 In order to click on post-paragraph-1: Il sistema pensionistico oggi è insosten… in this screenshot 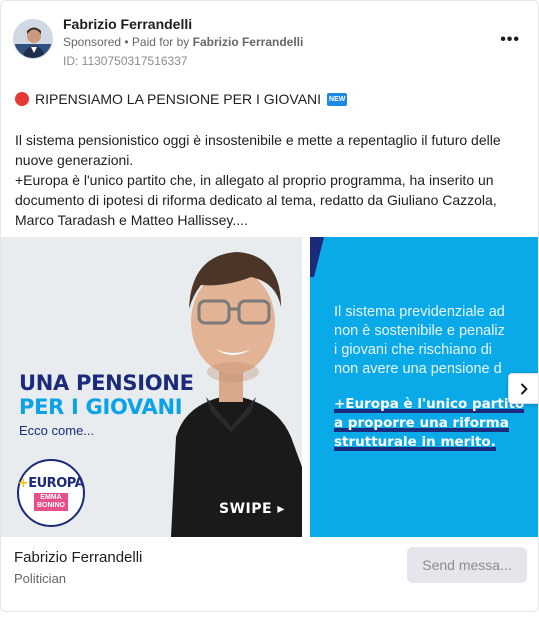, I will do `click(258, 150)`.